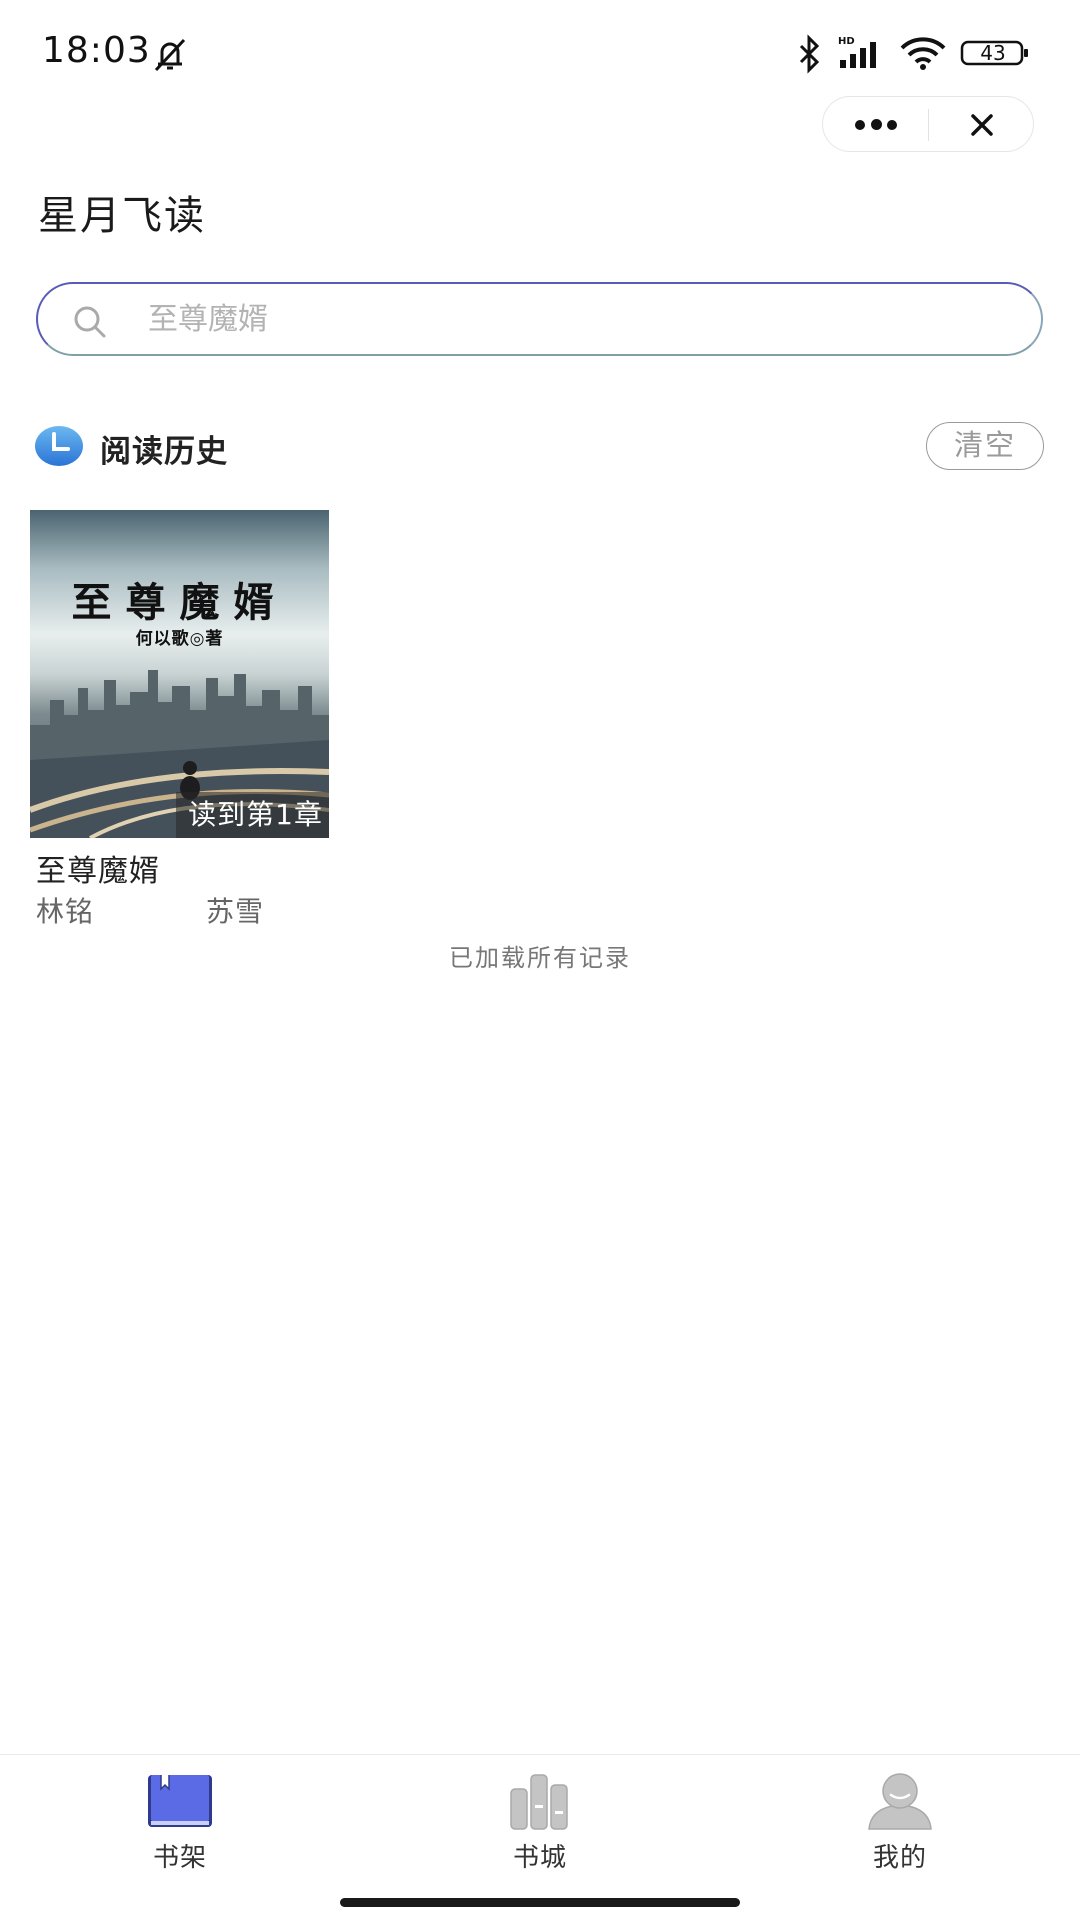  I want to click on tab-label: 我的, so click(899, 1858).